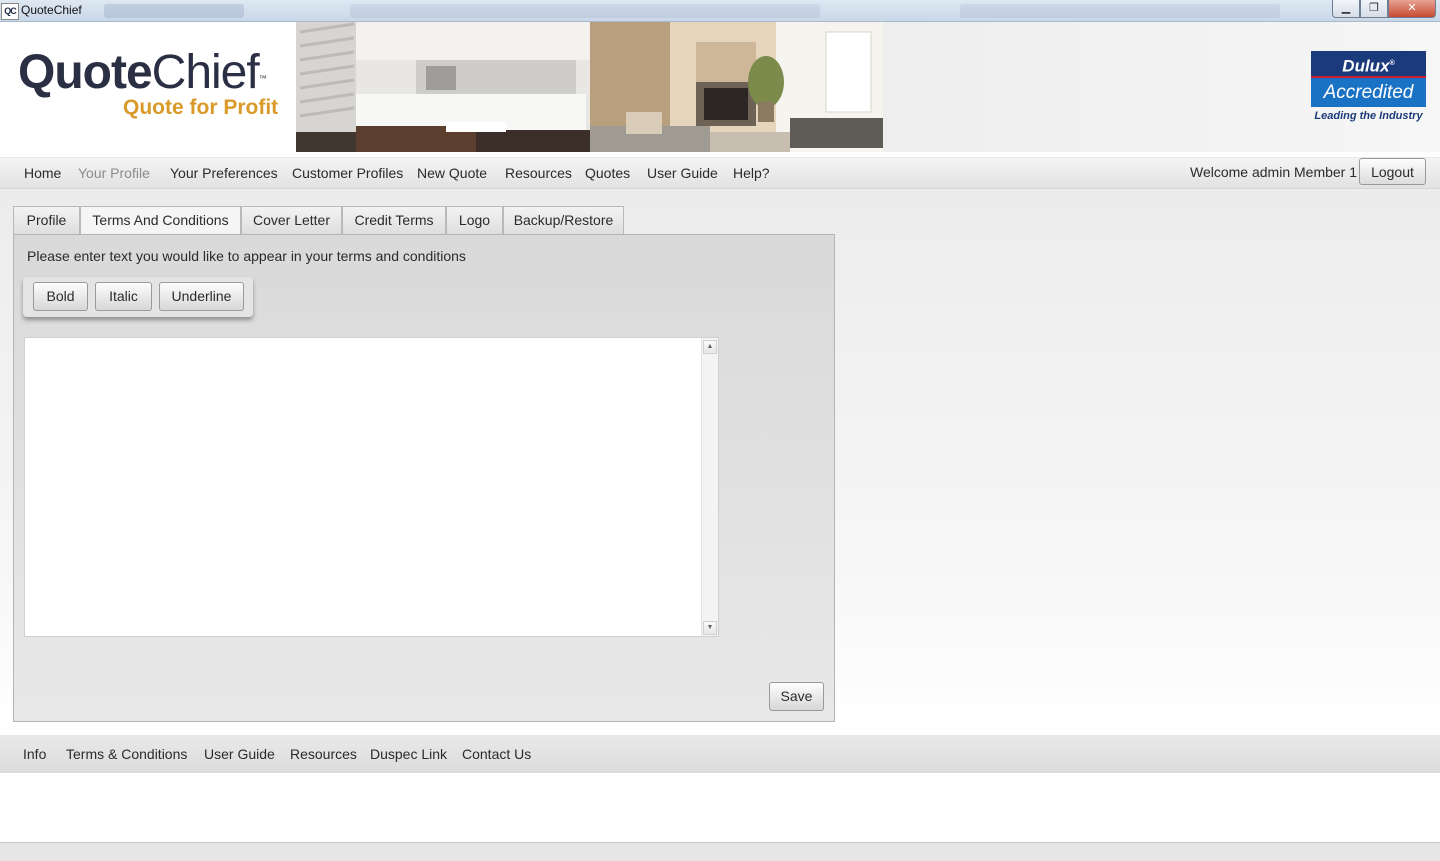 Image resolution: width=1440 pixels, height=861 pixels. I want to click on quotechief-logo: QuoteChief™ Quote for Profit, so click(148, 83).